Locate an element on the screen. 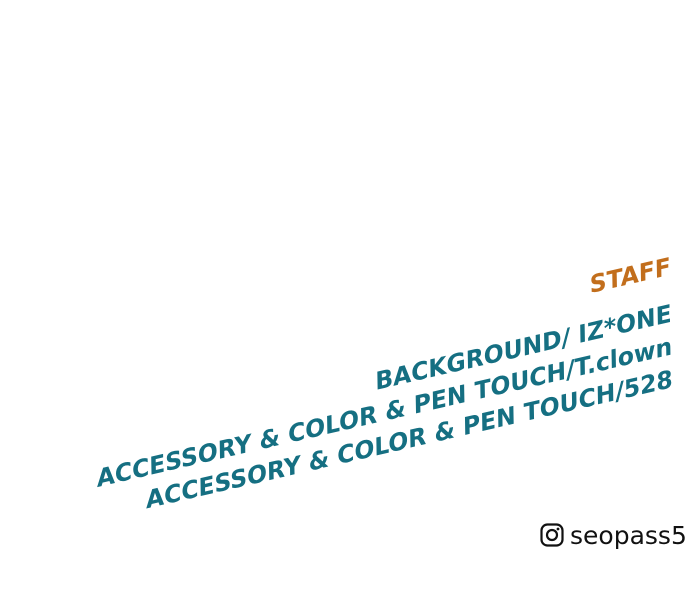 This screenshot has width=700, height=597. social-handle: seopass5 is located at coordinates (613, 535).